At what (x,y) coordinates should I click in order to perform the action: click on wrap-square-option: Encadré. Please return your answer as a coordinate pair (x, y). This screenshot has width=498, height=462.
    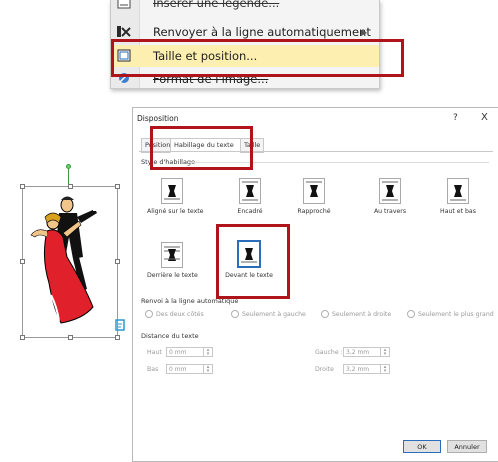
    Looking at the image, I should click on (250, 196).